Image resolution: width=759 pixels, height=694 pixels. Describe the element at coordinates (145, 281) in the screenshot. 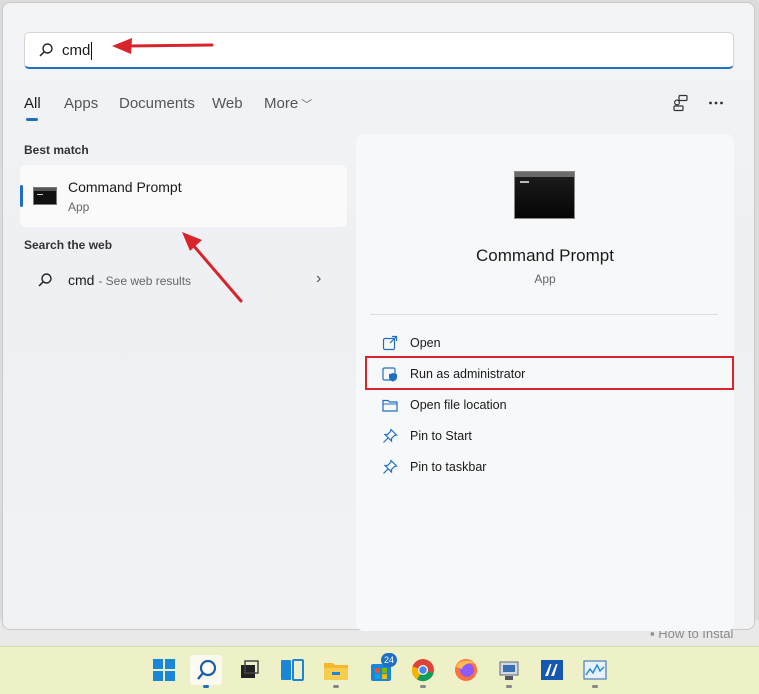

I see `web-search-suffix: - See web results` at that location.